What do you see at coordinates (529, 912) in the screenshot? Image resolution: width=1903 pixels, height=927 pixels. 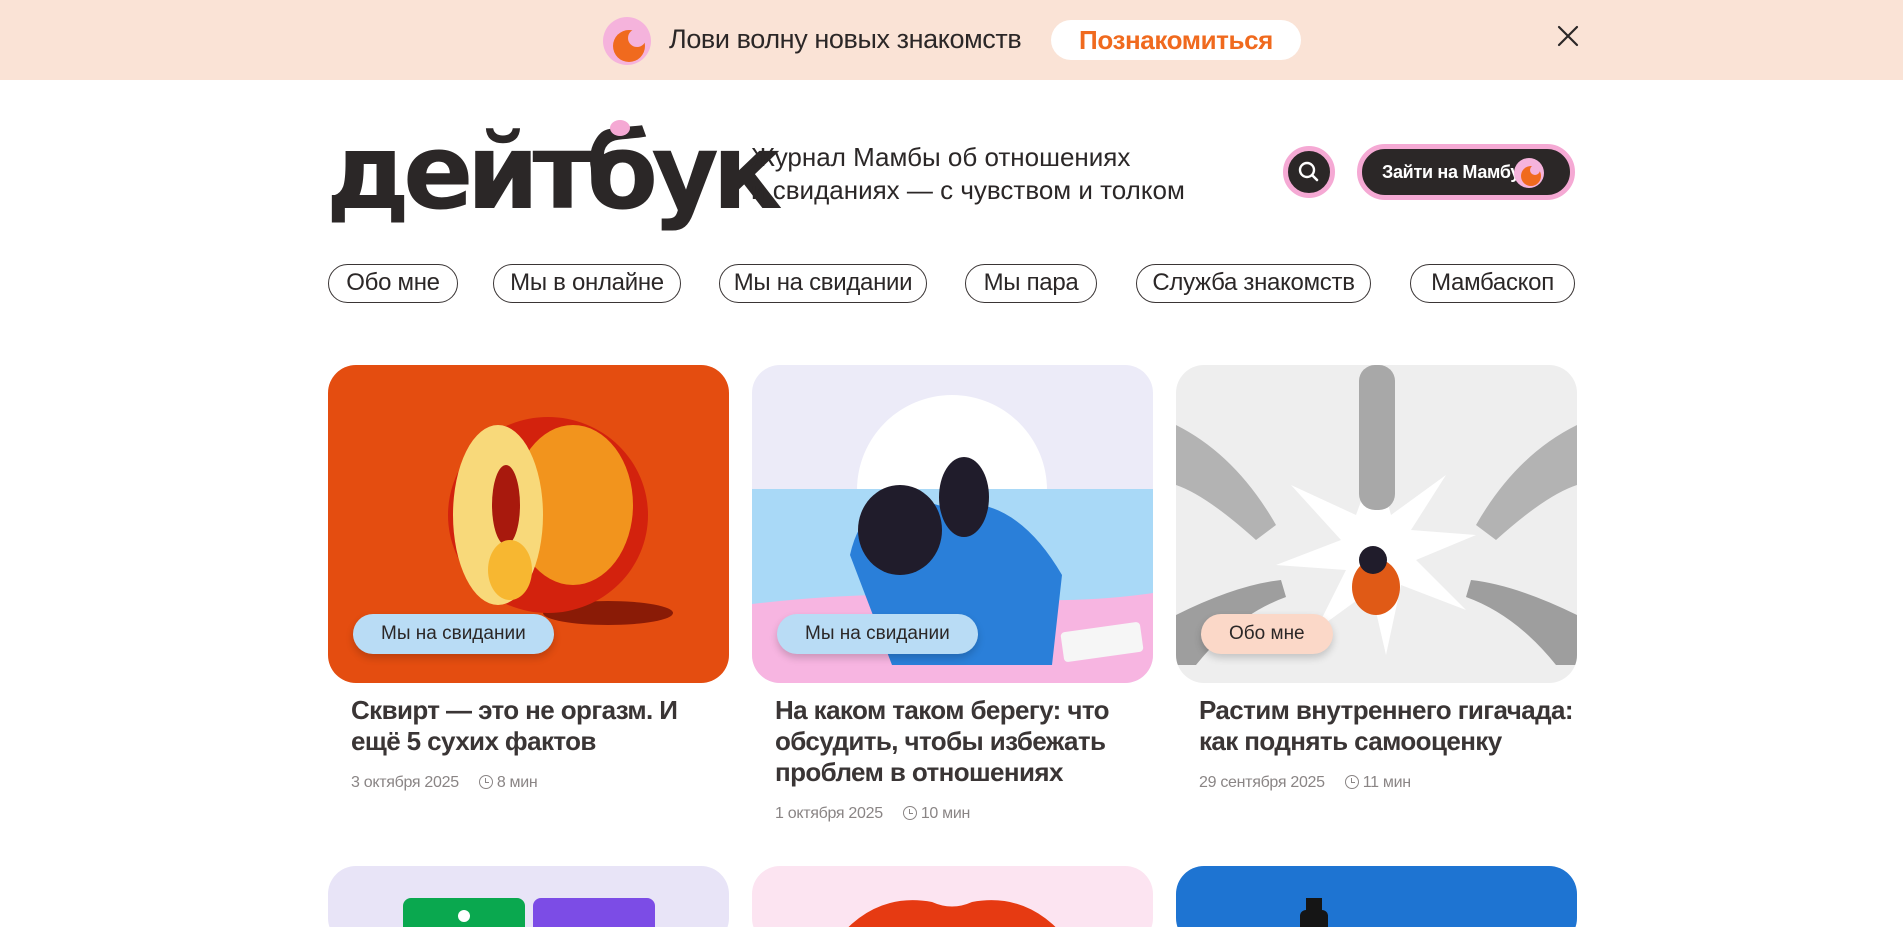 I see `app-icons-illustration` at bounding box center [529, 912].